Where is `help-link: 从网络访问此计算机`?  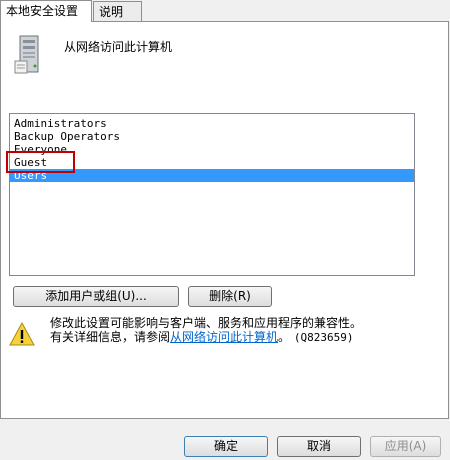 help-link: 从网络访问此计算机 is located at coordinates (224, 337).